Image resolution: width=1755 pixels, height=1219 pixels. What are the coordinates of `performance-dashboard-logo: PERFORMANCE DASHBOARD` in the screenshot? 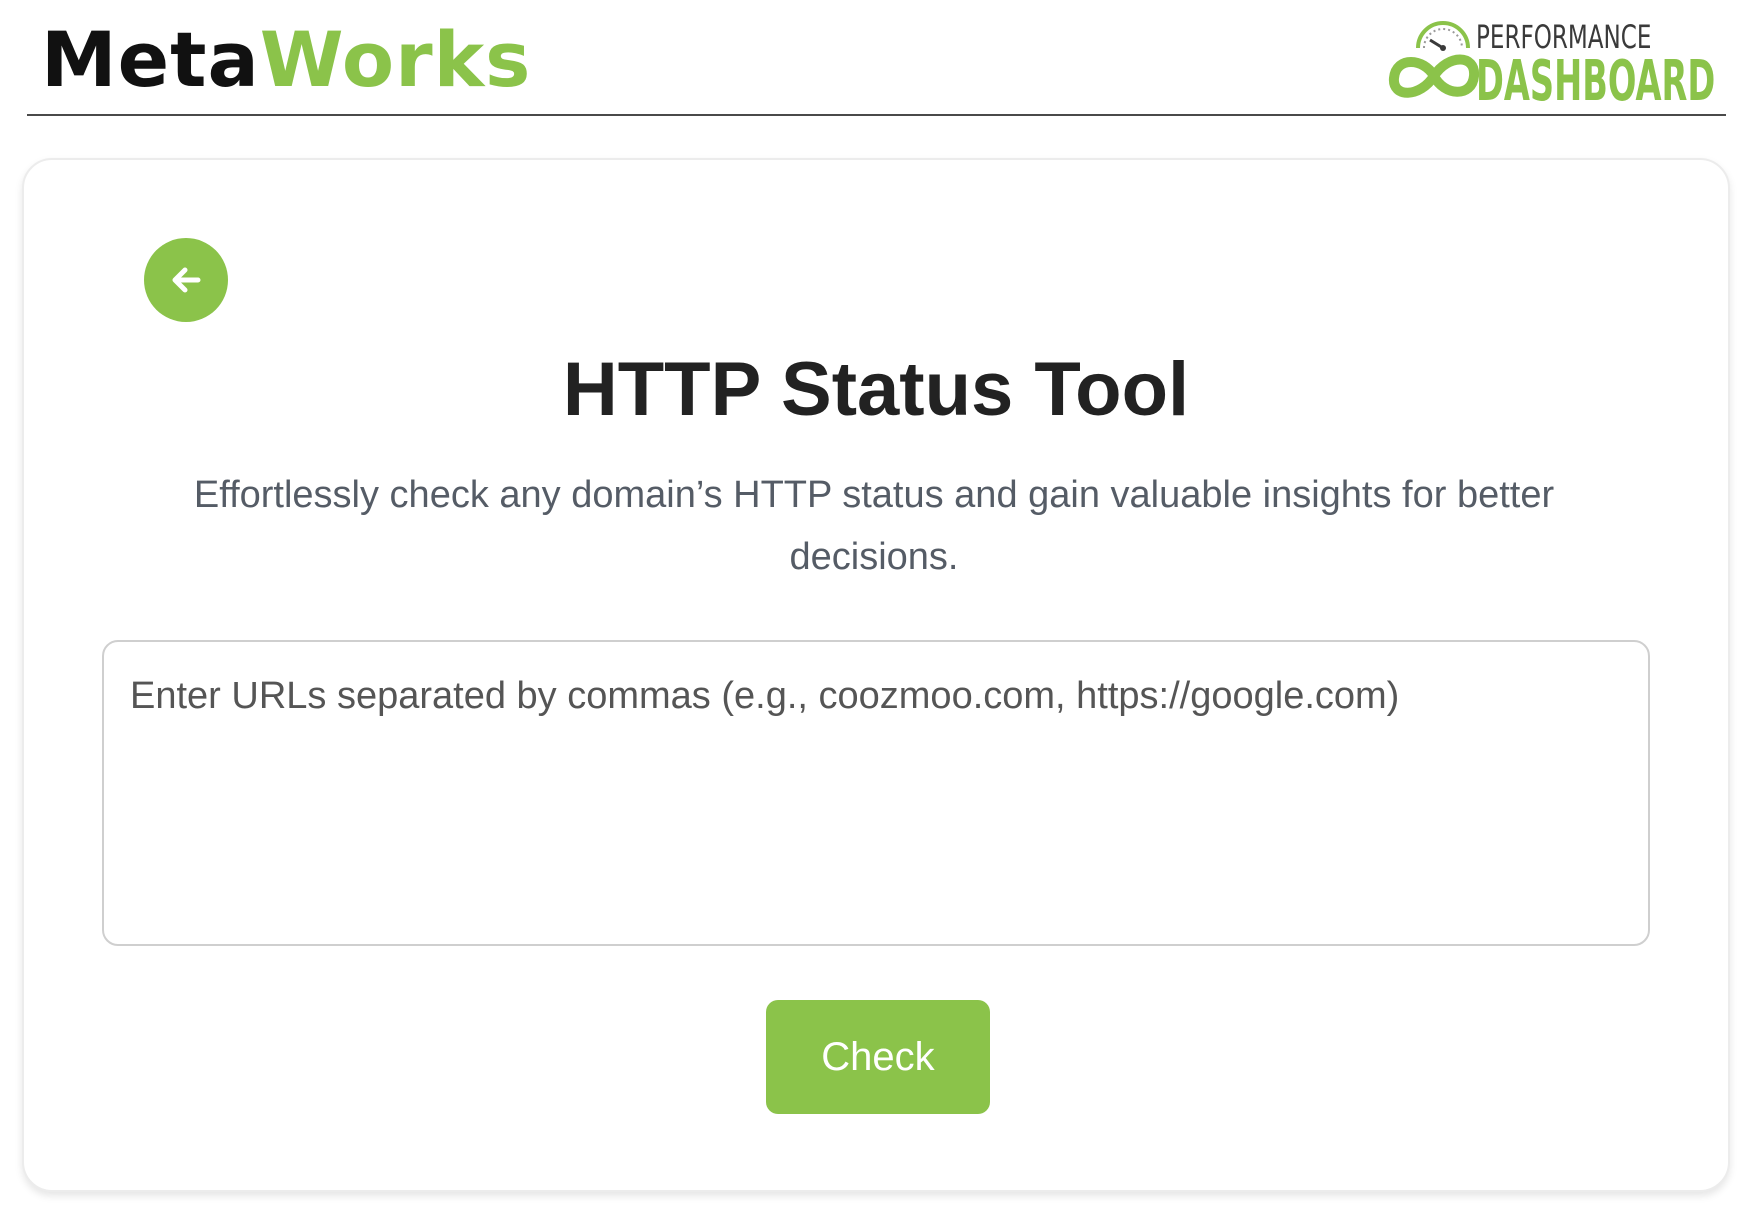 It's located at (1556, 64).